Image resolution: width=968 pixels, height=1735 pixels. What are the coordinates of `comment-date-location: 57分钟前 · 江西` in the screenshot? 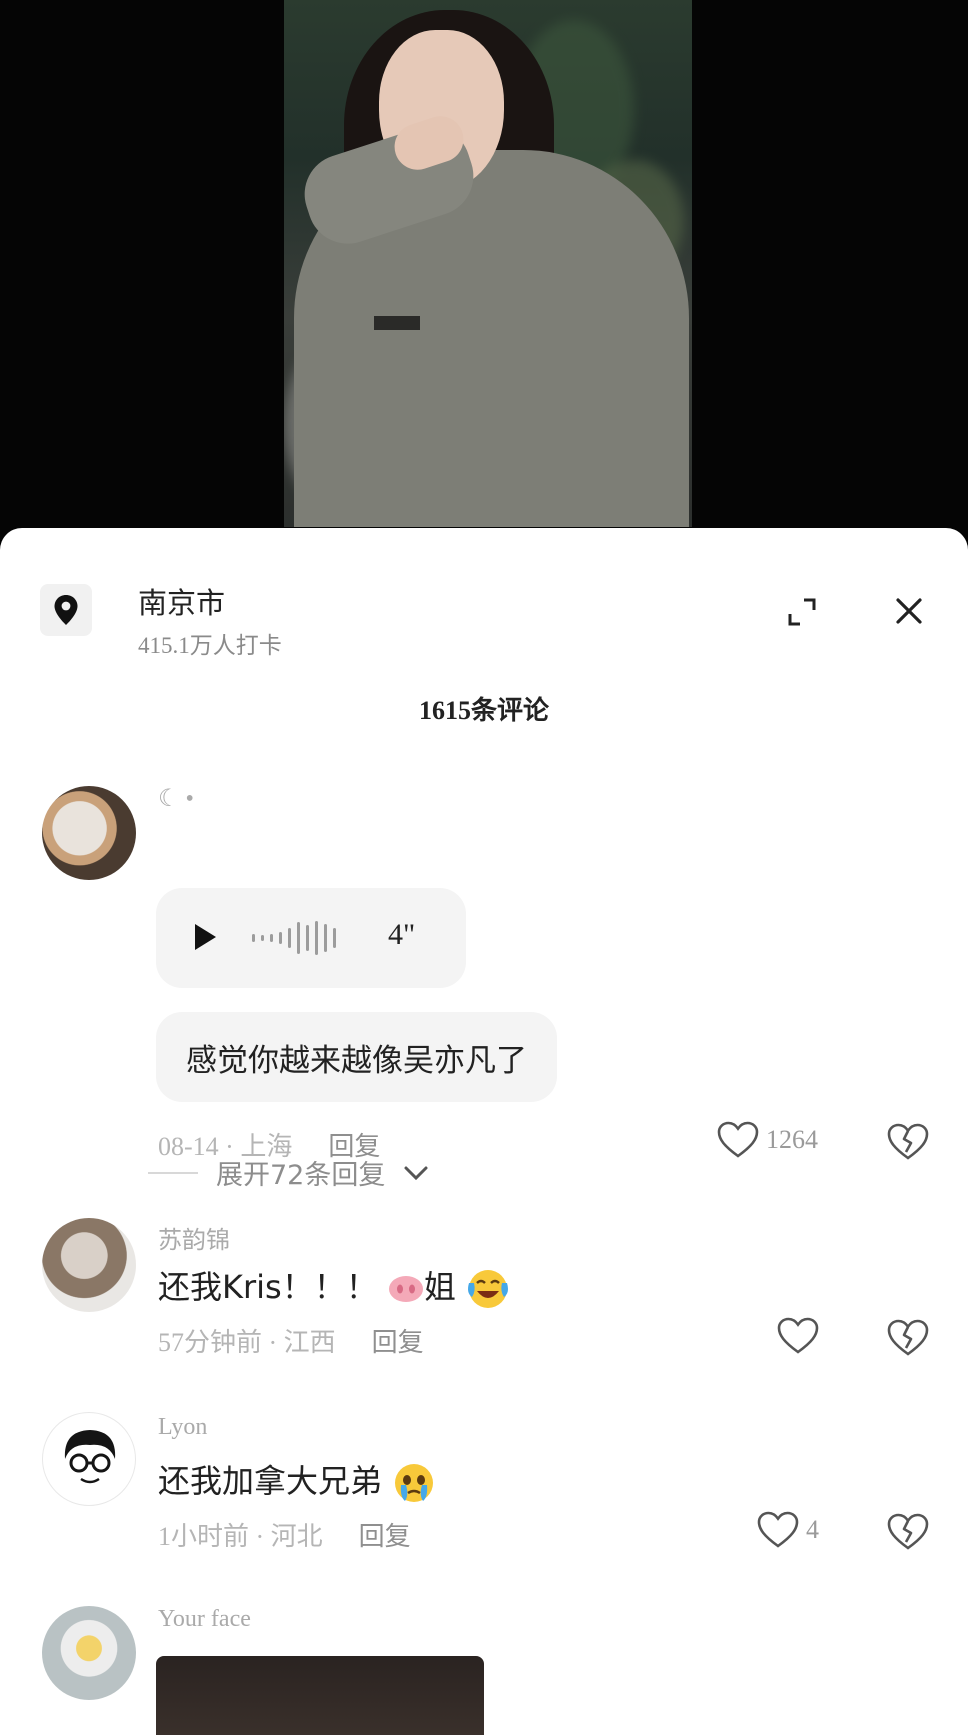 It's located at (247, 1342).